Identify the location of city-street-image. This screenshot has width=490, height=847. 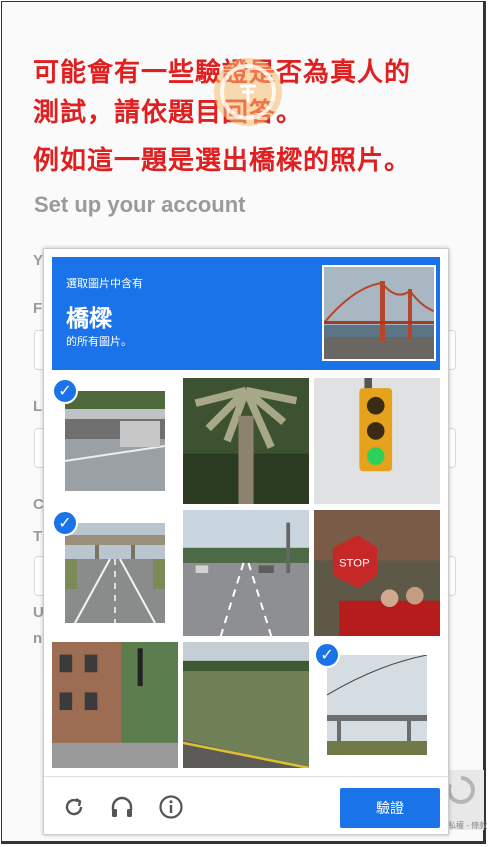
(246, 573).